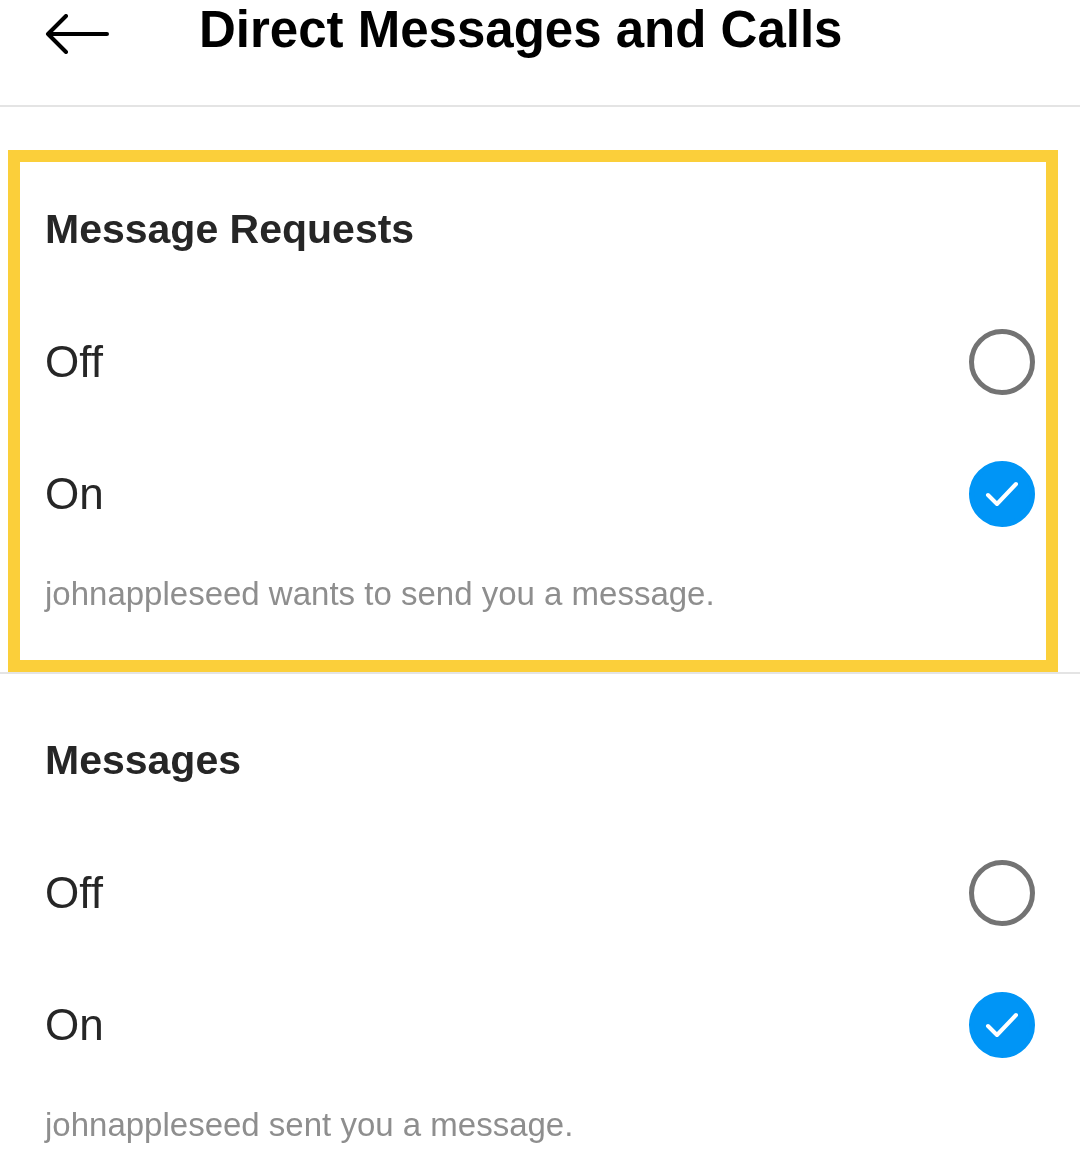 The width and height of the screenshot is (1080, 1167). I want to click on preview-text: johnappleseed wants to send you a message., so click(380, 594).